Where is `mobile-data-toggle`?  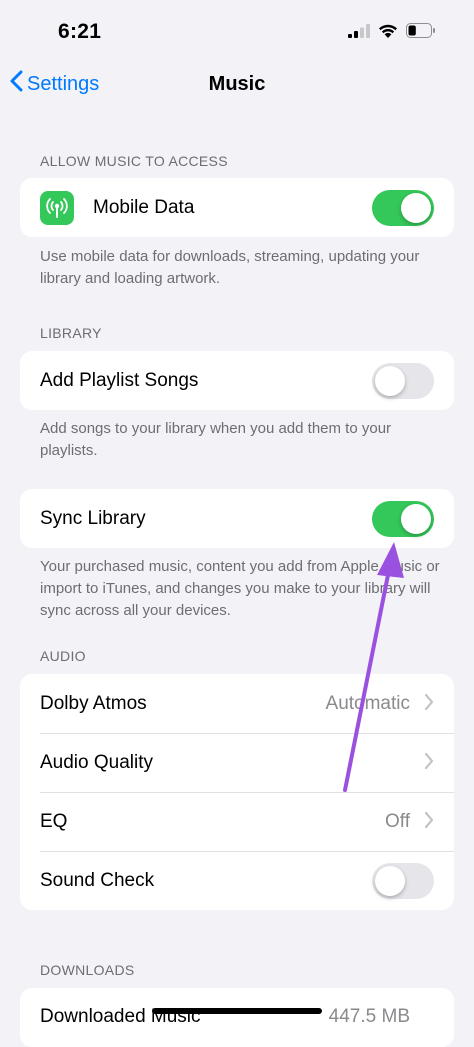 mobile-data-toggle is located at coordinates (403, 207).